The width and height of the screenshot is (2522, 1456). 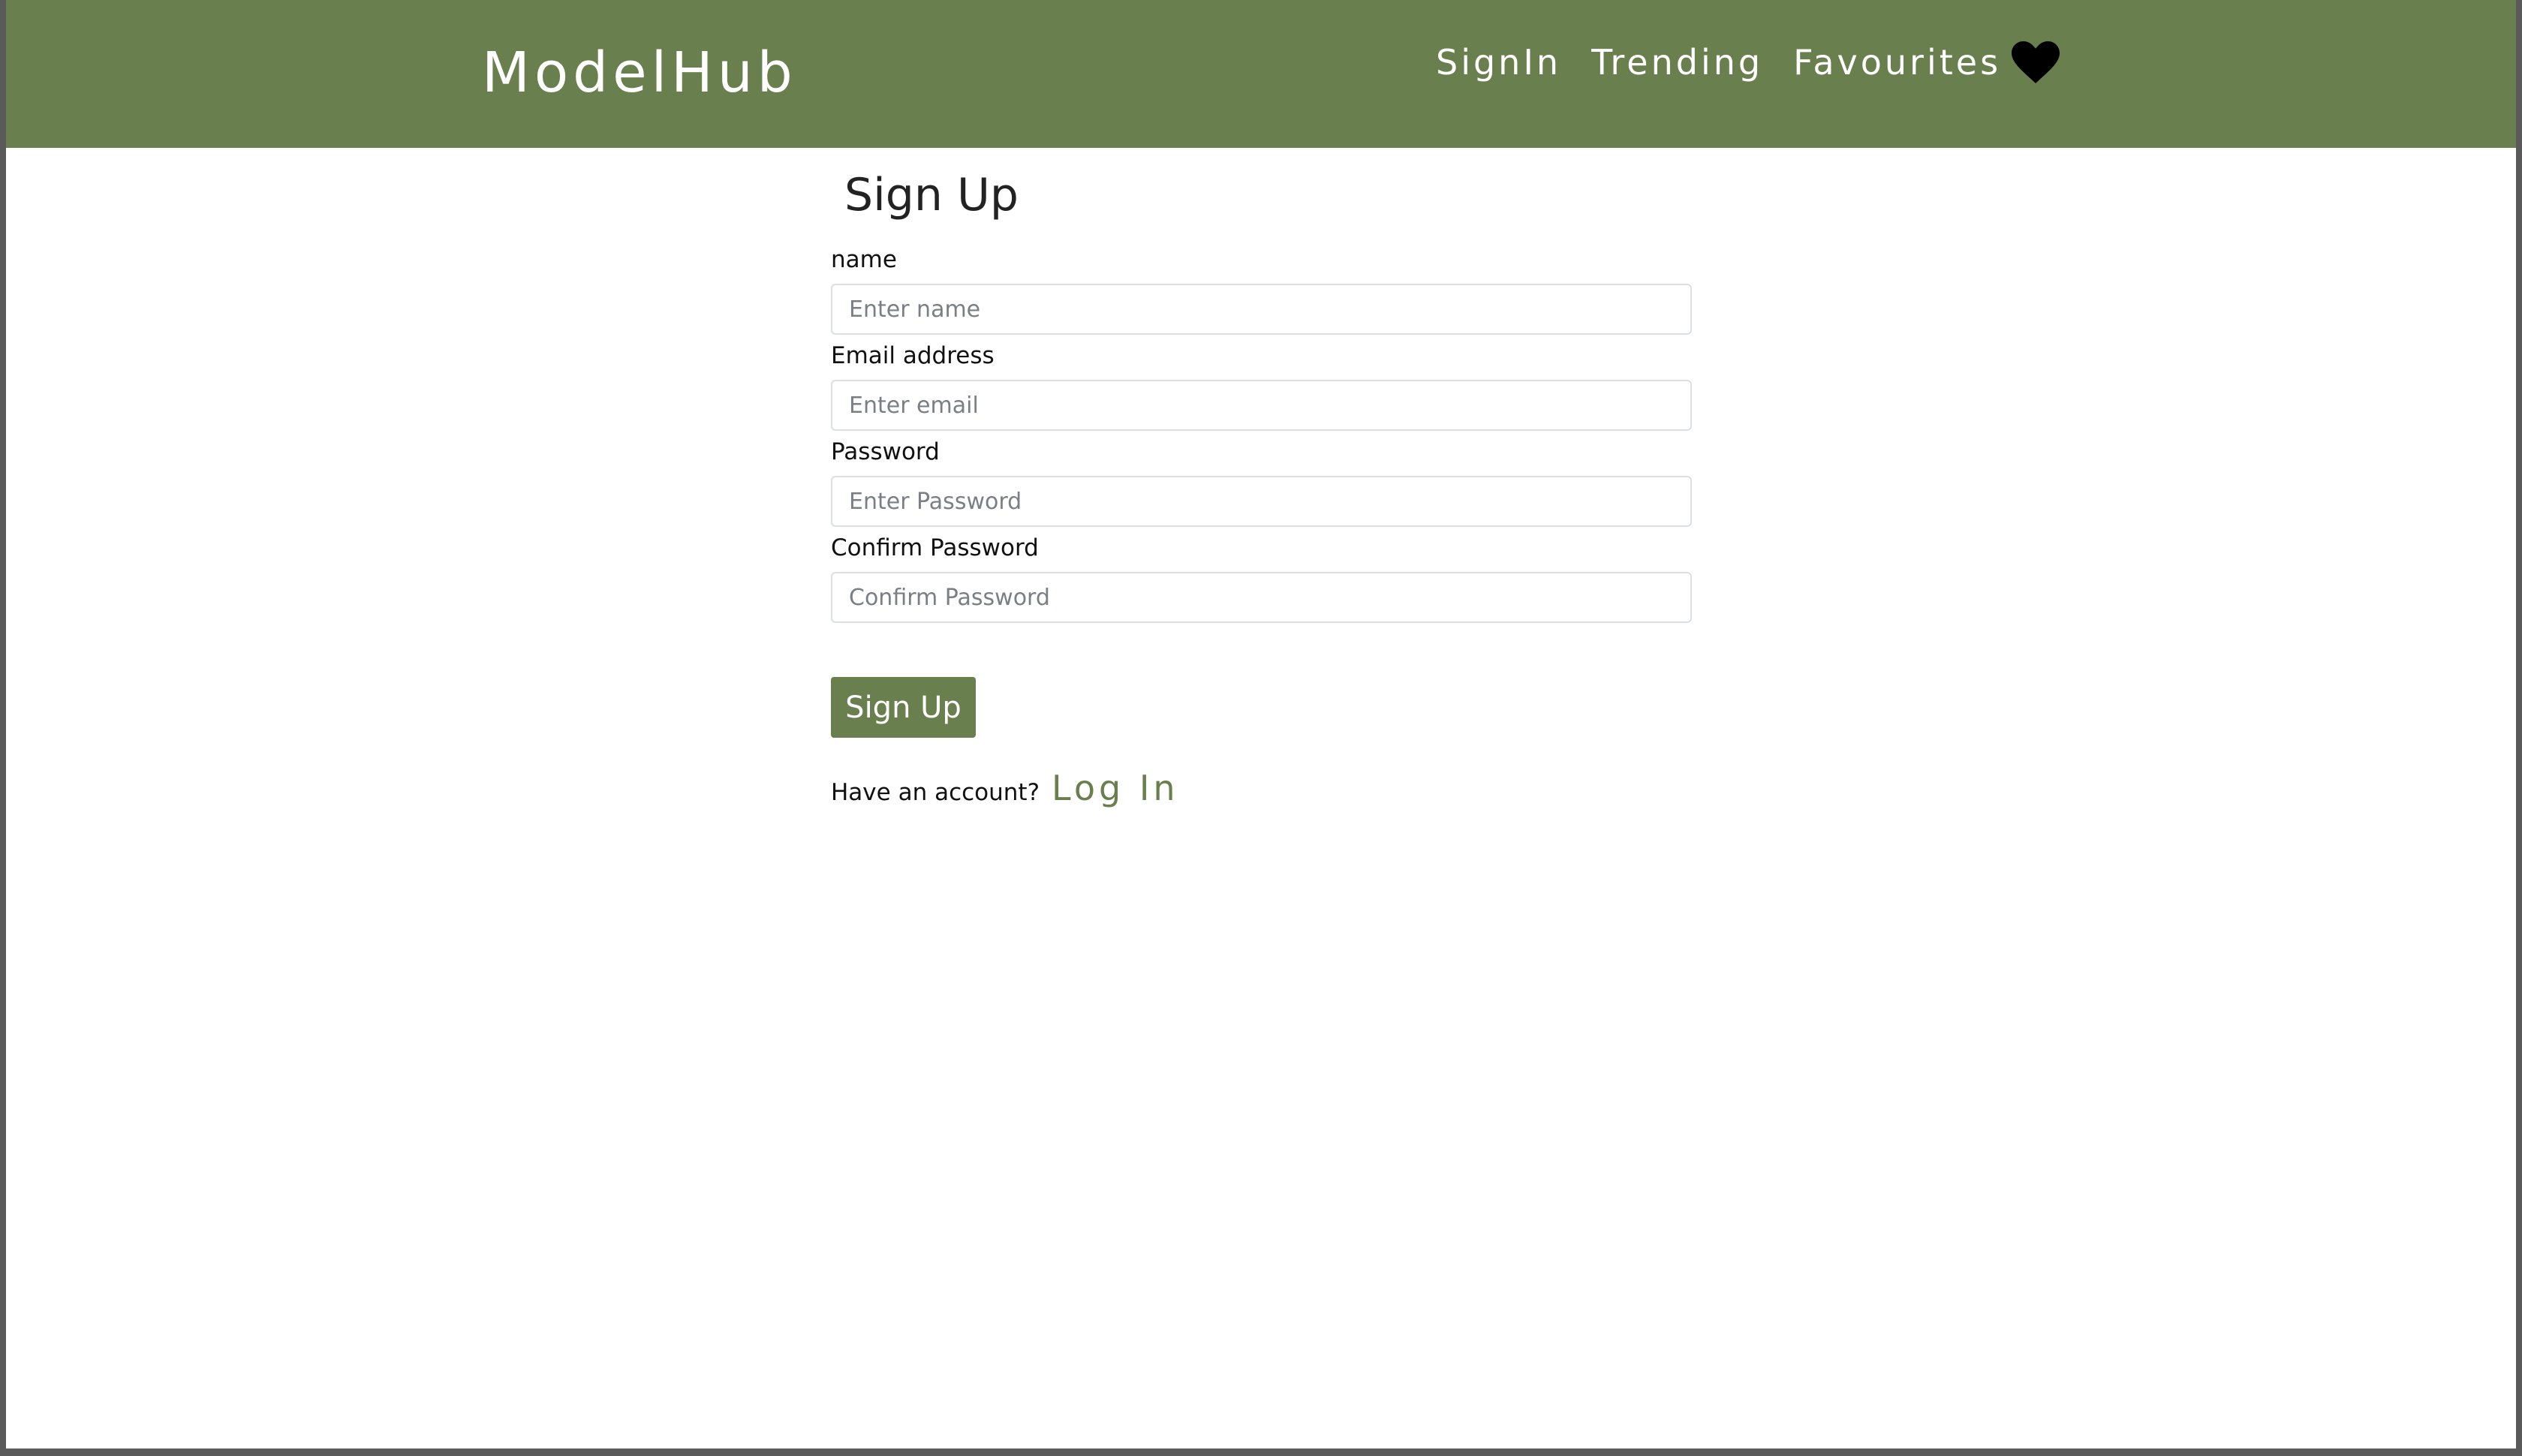 I want to click on heart-icon, so click(x=2036, y=62).